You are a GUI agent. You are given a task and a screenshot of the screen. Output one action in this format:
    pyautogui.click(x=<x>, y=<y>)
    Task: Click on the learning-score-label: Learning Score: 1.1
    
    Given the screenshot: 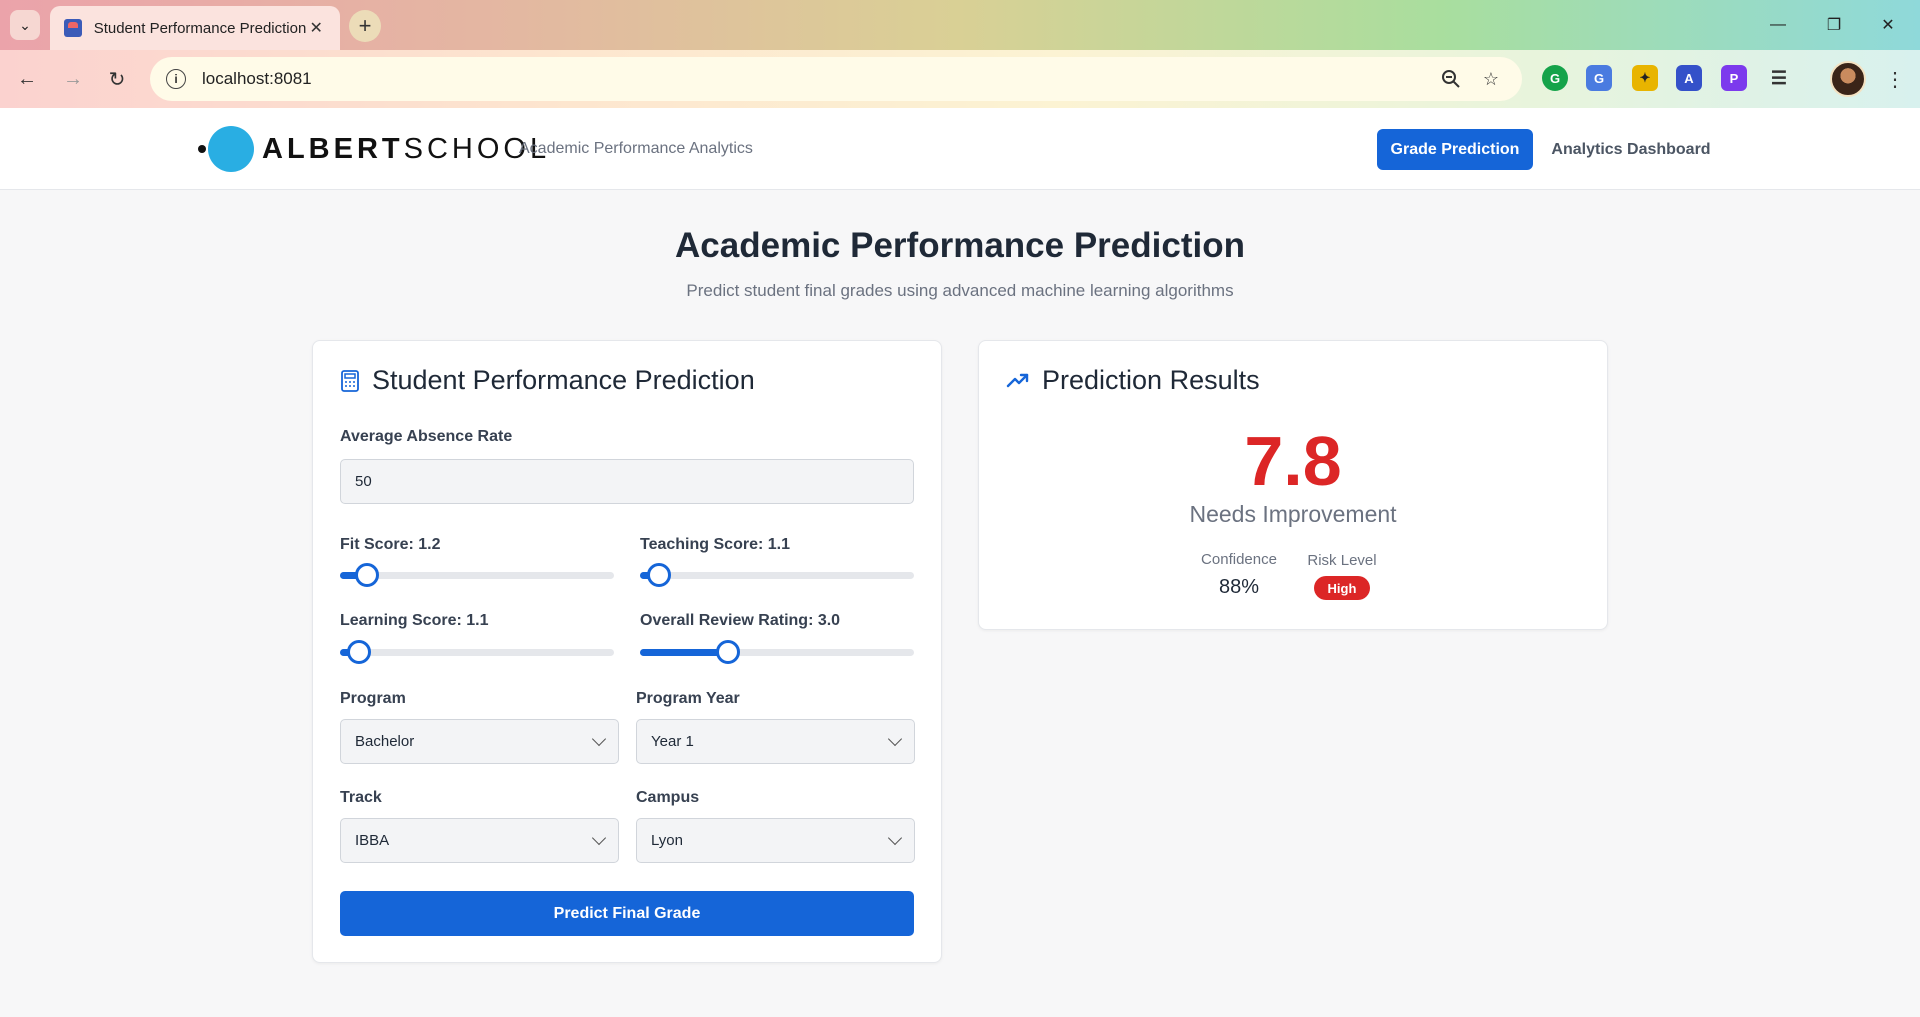 What is the action you would take?
    pyautogui.click(x=414, y=620)
    